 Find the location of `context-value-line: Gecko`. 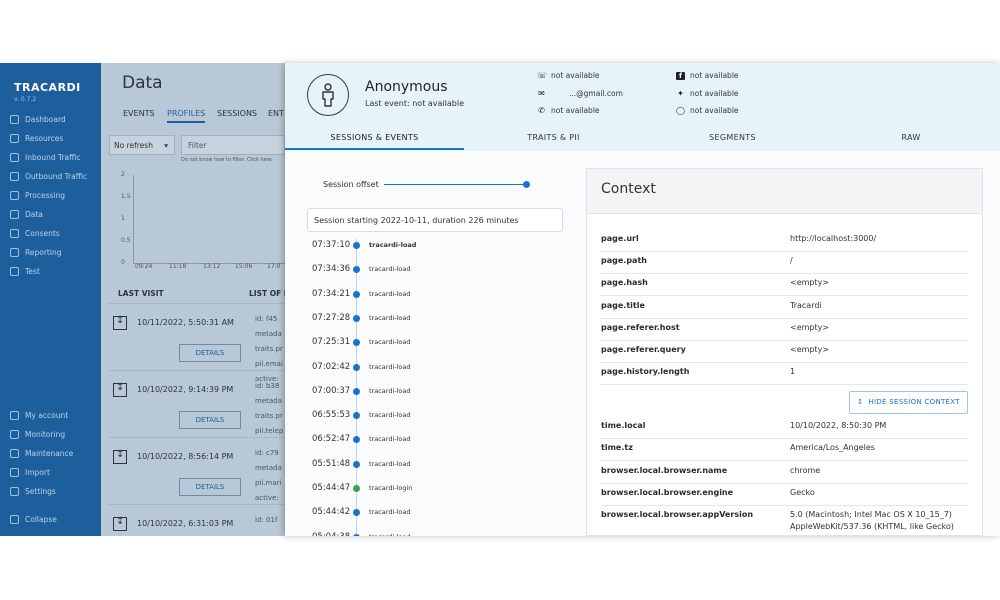

context-value-line: Gecko is located at coordinates (802, 492).